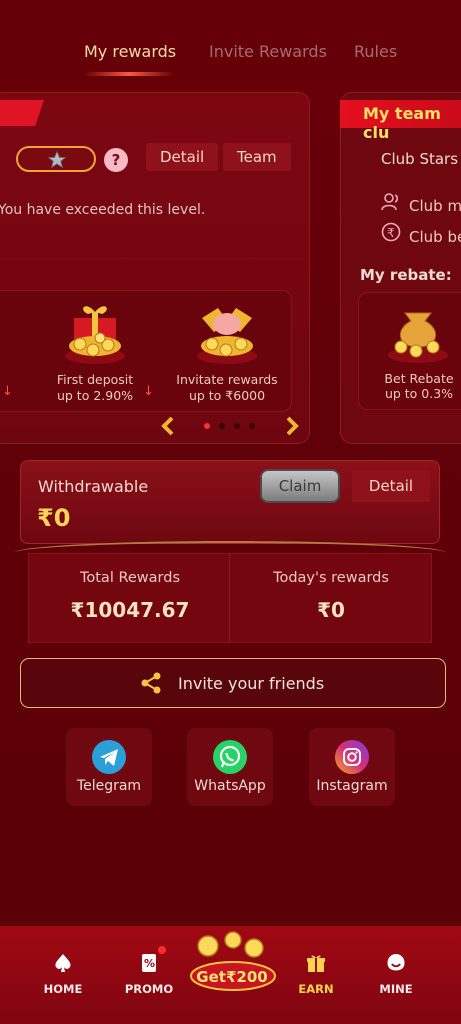 The height and width of the screenshot is (1024, 461). What do you see at coordinates (418, 337) in the screenshot?
I see `money-bag-icon` at bounding box center [418, 337].